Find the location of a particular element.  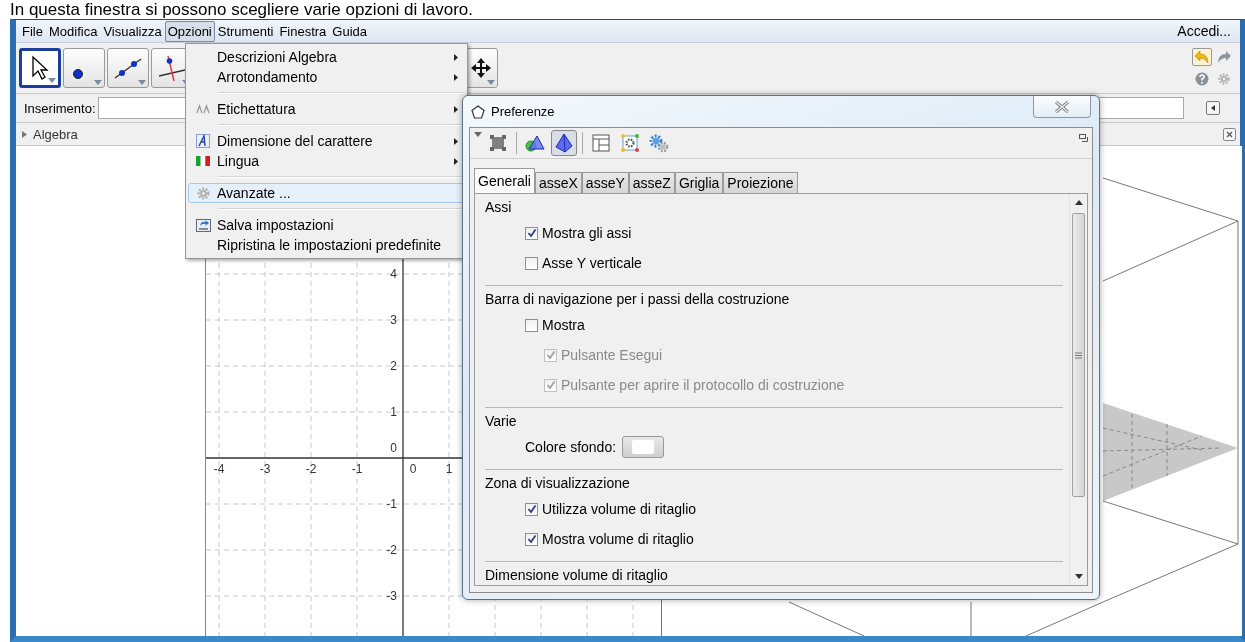

input-label: Inserimento: is located at coordinates (60, 108).